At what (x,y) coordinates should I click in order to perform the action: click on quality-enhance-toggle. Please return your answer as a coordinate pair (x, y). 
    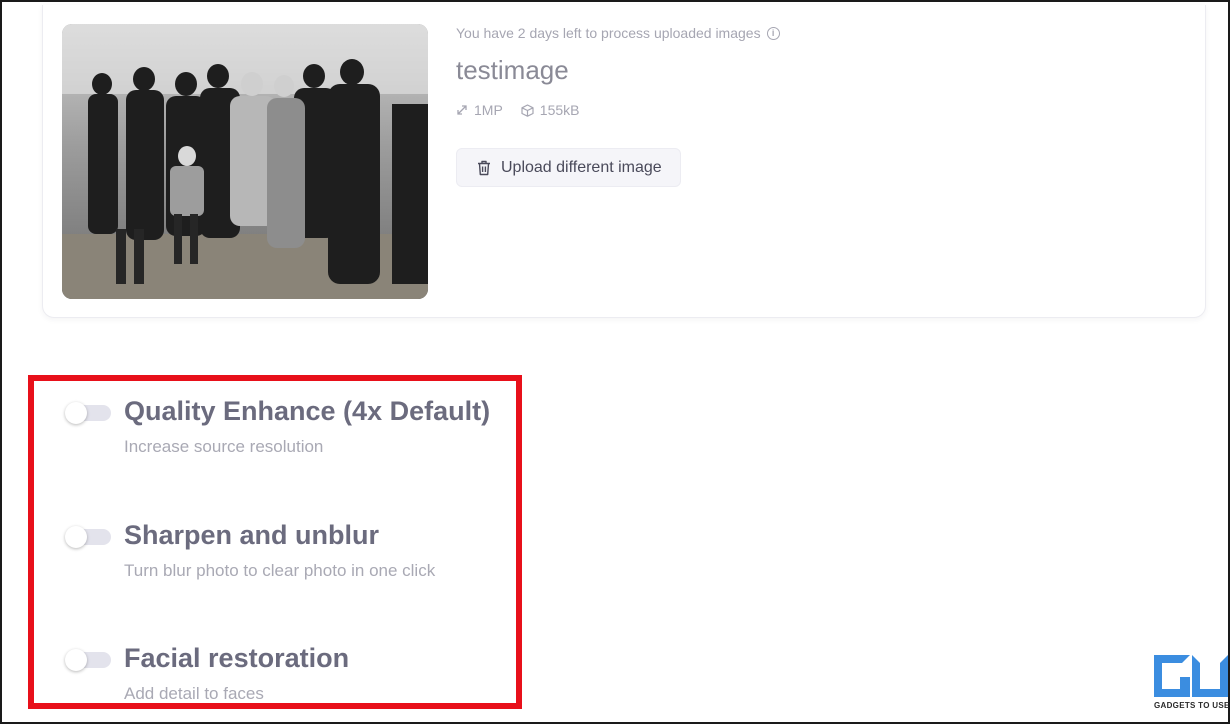
    Looking at the image, I should click on (88, 413).